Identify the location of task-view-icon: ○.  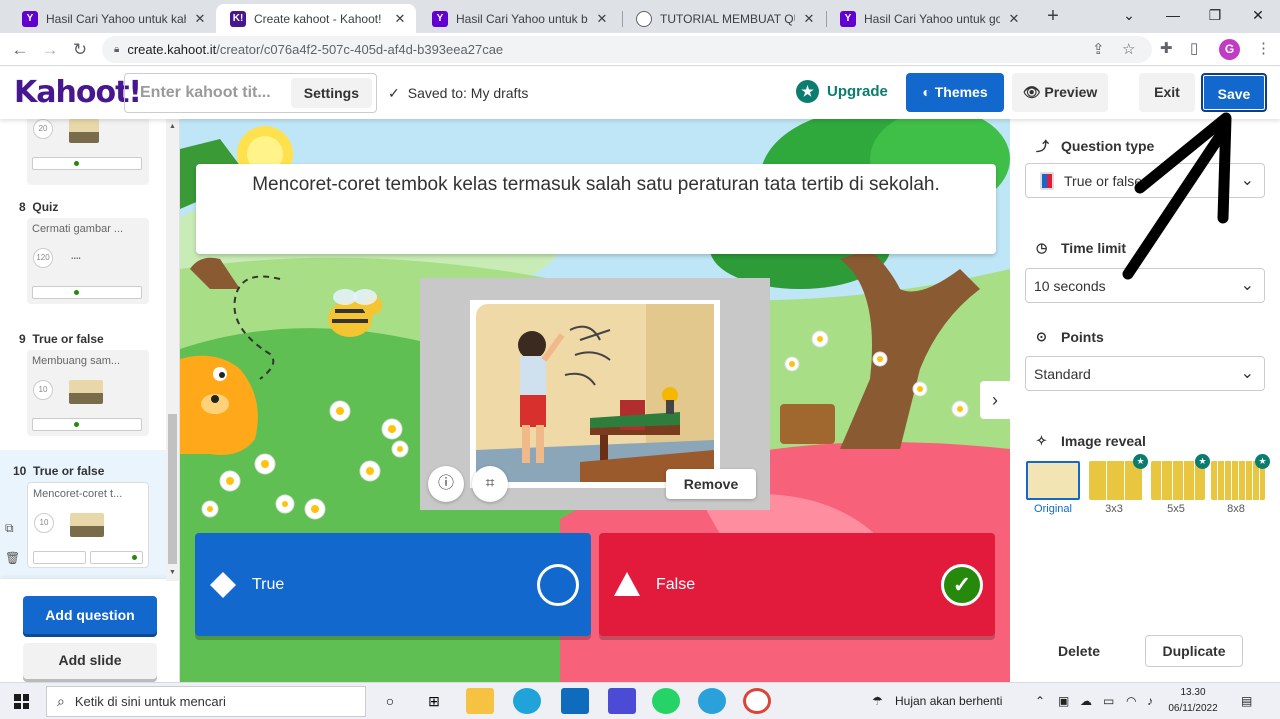
(390, 701).